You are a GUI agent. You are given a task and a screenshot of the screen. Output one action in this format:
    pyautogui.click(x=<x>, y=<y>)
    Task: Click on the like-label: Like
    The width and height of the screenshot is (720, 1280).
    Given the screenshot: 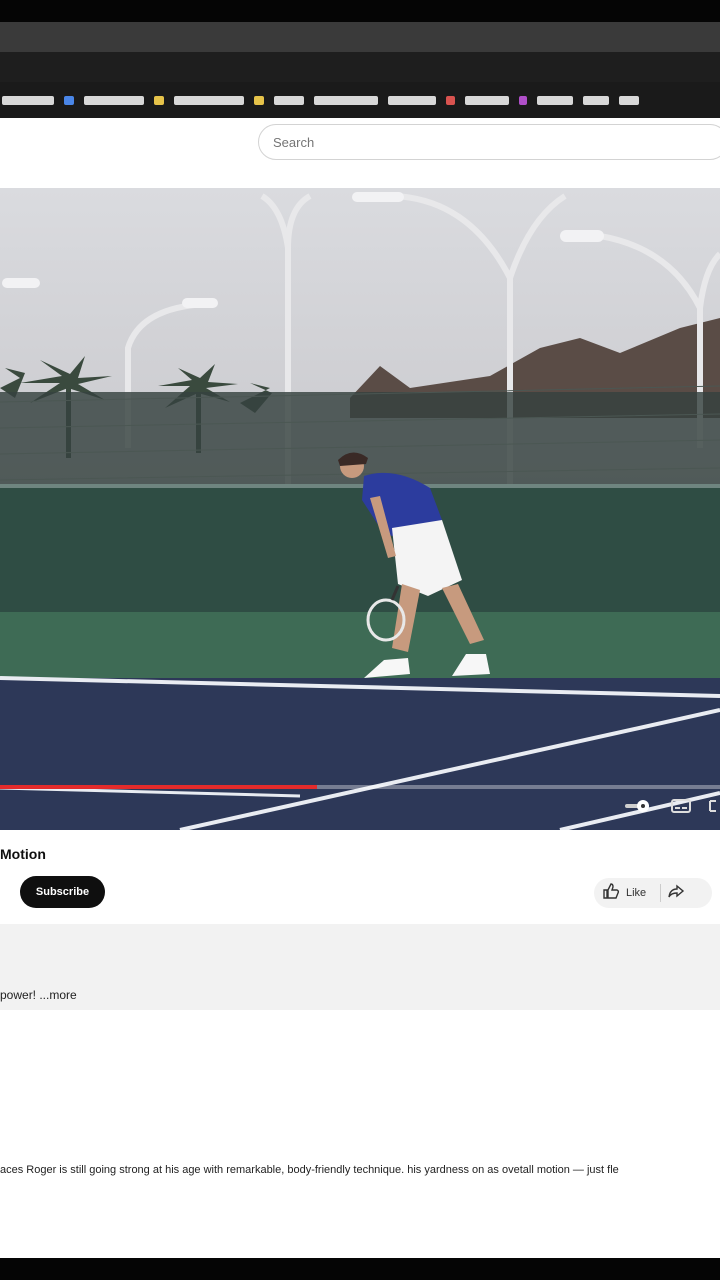 What is the action you would take?
    pyautogui.click(x=636, y=893)
    